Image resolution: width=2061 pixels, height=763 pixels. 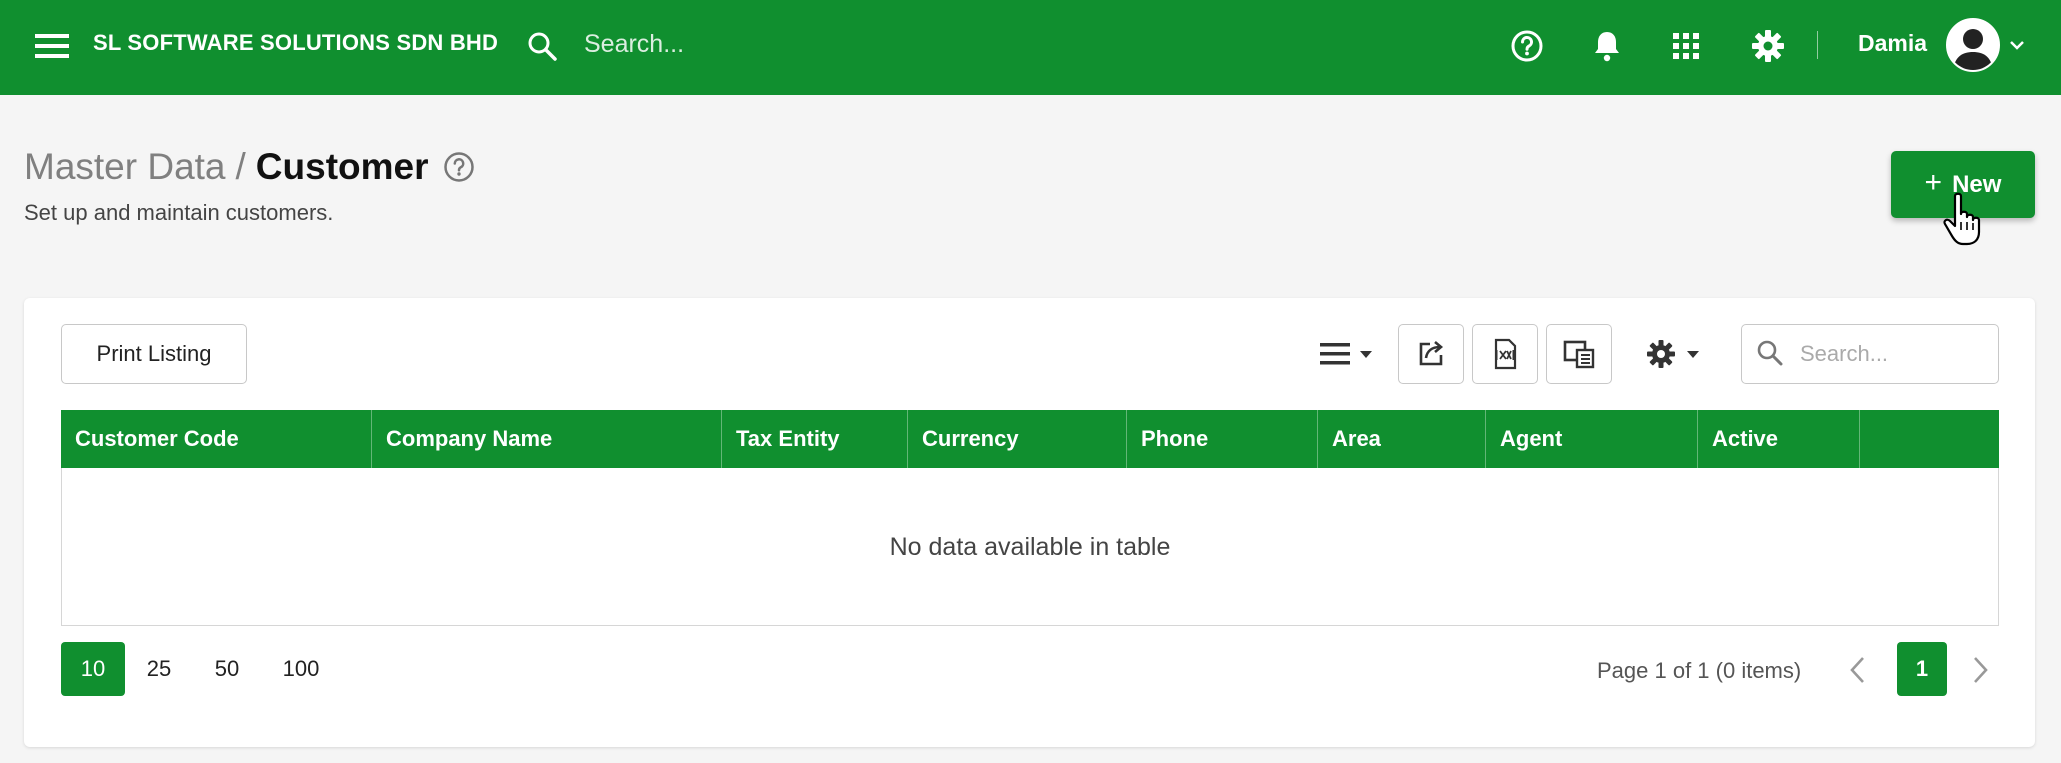 I want to click on page-button-1: 1, so click(x=1922, y=669).